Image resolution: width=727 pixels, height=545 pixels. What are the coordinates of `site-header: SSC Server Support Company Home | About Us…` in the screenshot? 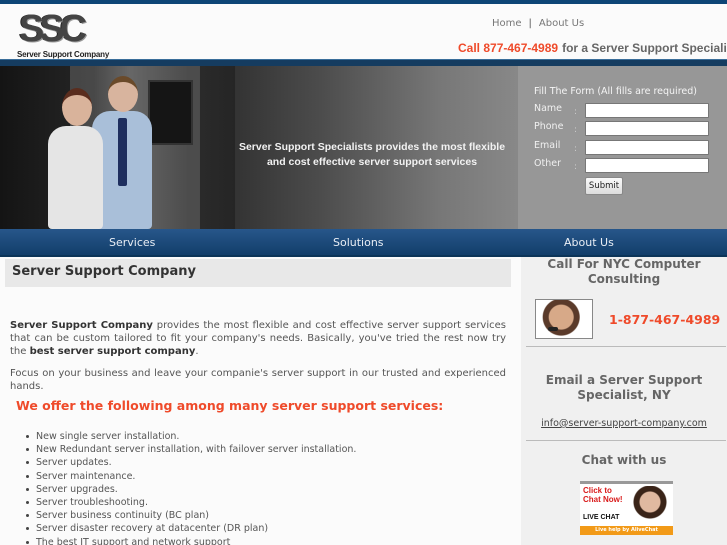 It's located at (363, 31).